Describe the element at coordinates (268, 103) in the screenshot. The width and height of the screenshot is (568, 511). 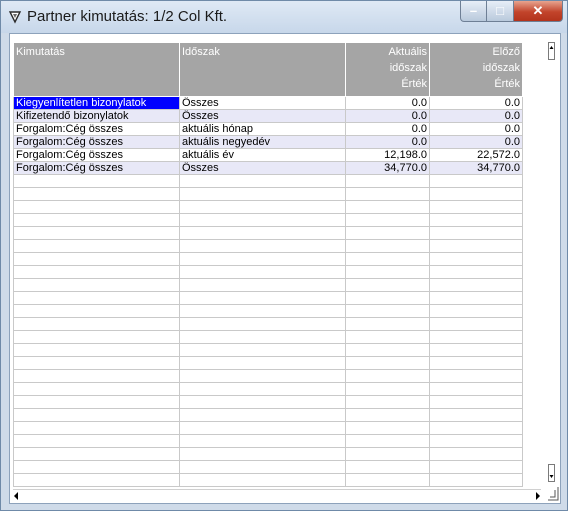
I see `table-row: Kiegyenlítetlen bizonylatok Összes 0.0 0.0` at that location.